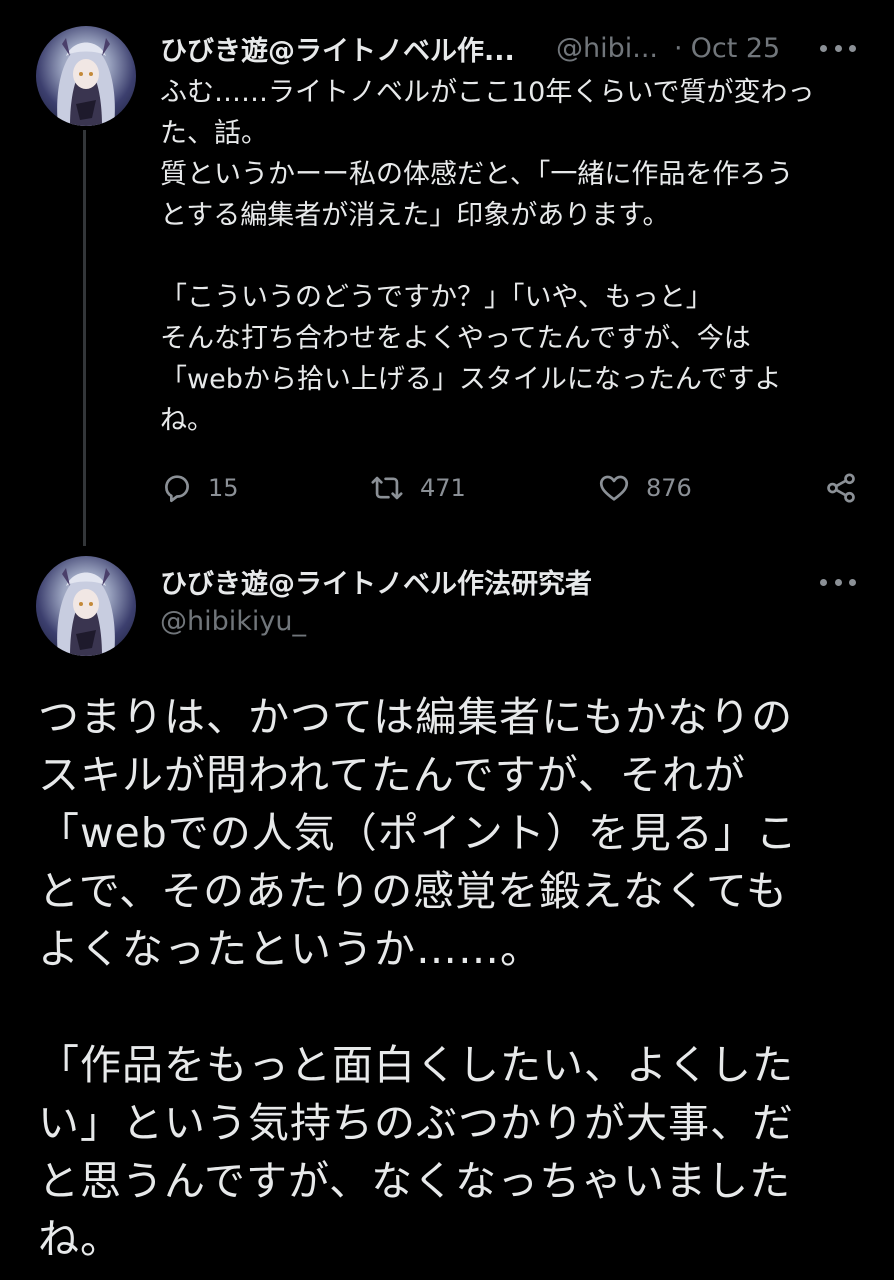 The width and height of the screenshot is (894, 1280). What do you see at coordinates (487, 92) in the screenshot?
I see `tweet-line: ふむ……ライトノベルがここ10年くらいで質が変わっ` at bounding box center [487, 92].